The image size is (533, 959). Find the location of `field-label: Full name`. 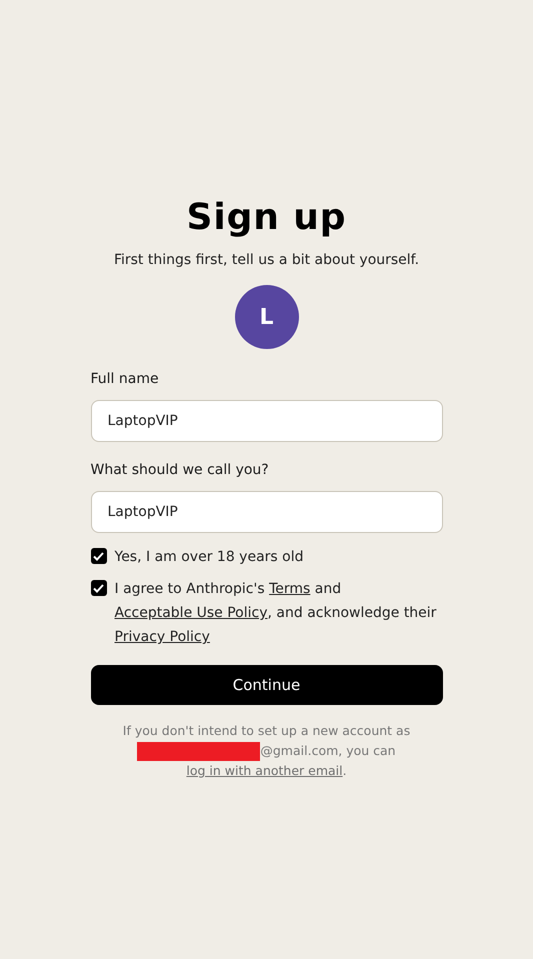

field-label: Full name is located at coordinates (125, 379).